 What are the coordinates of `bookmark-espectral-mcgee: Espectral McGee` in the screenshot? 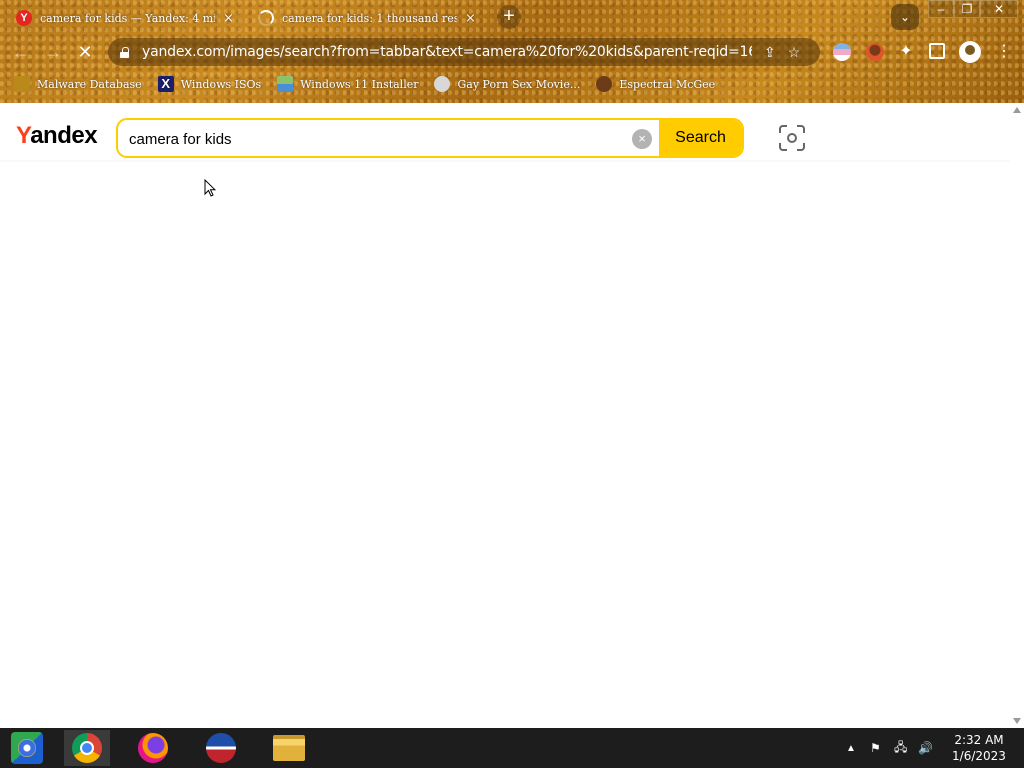 It's located at (655, 84).